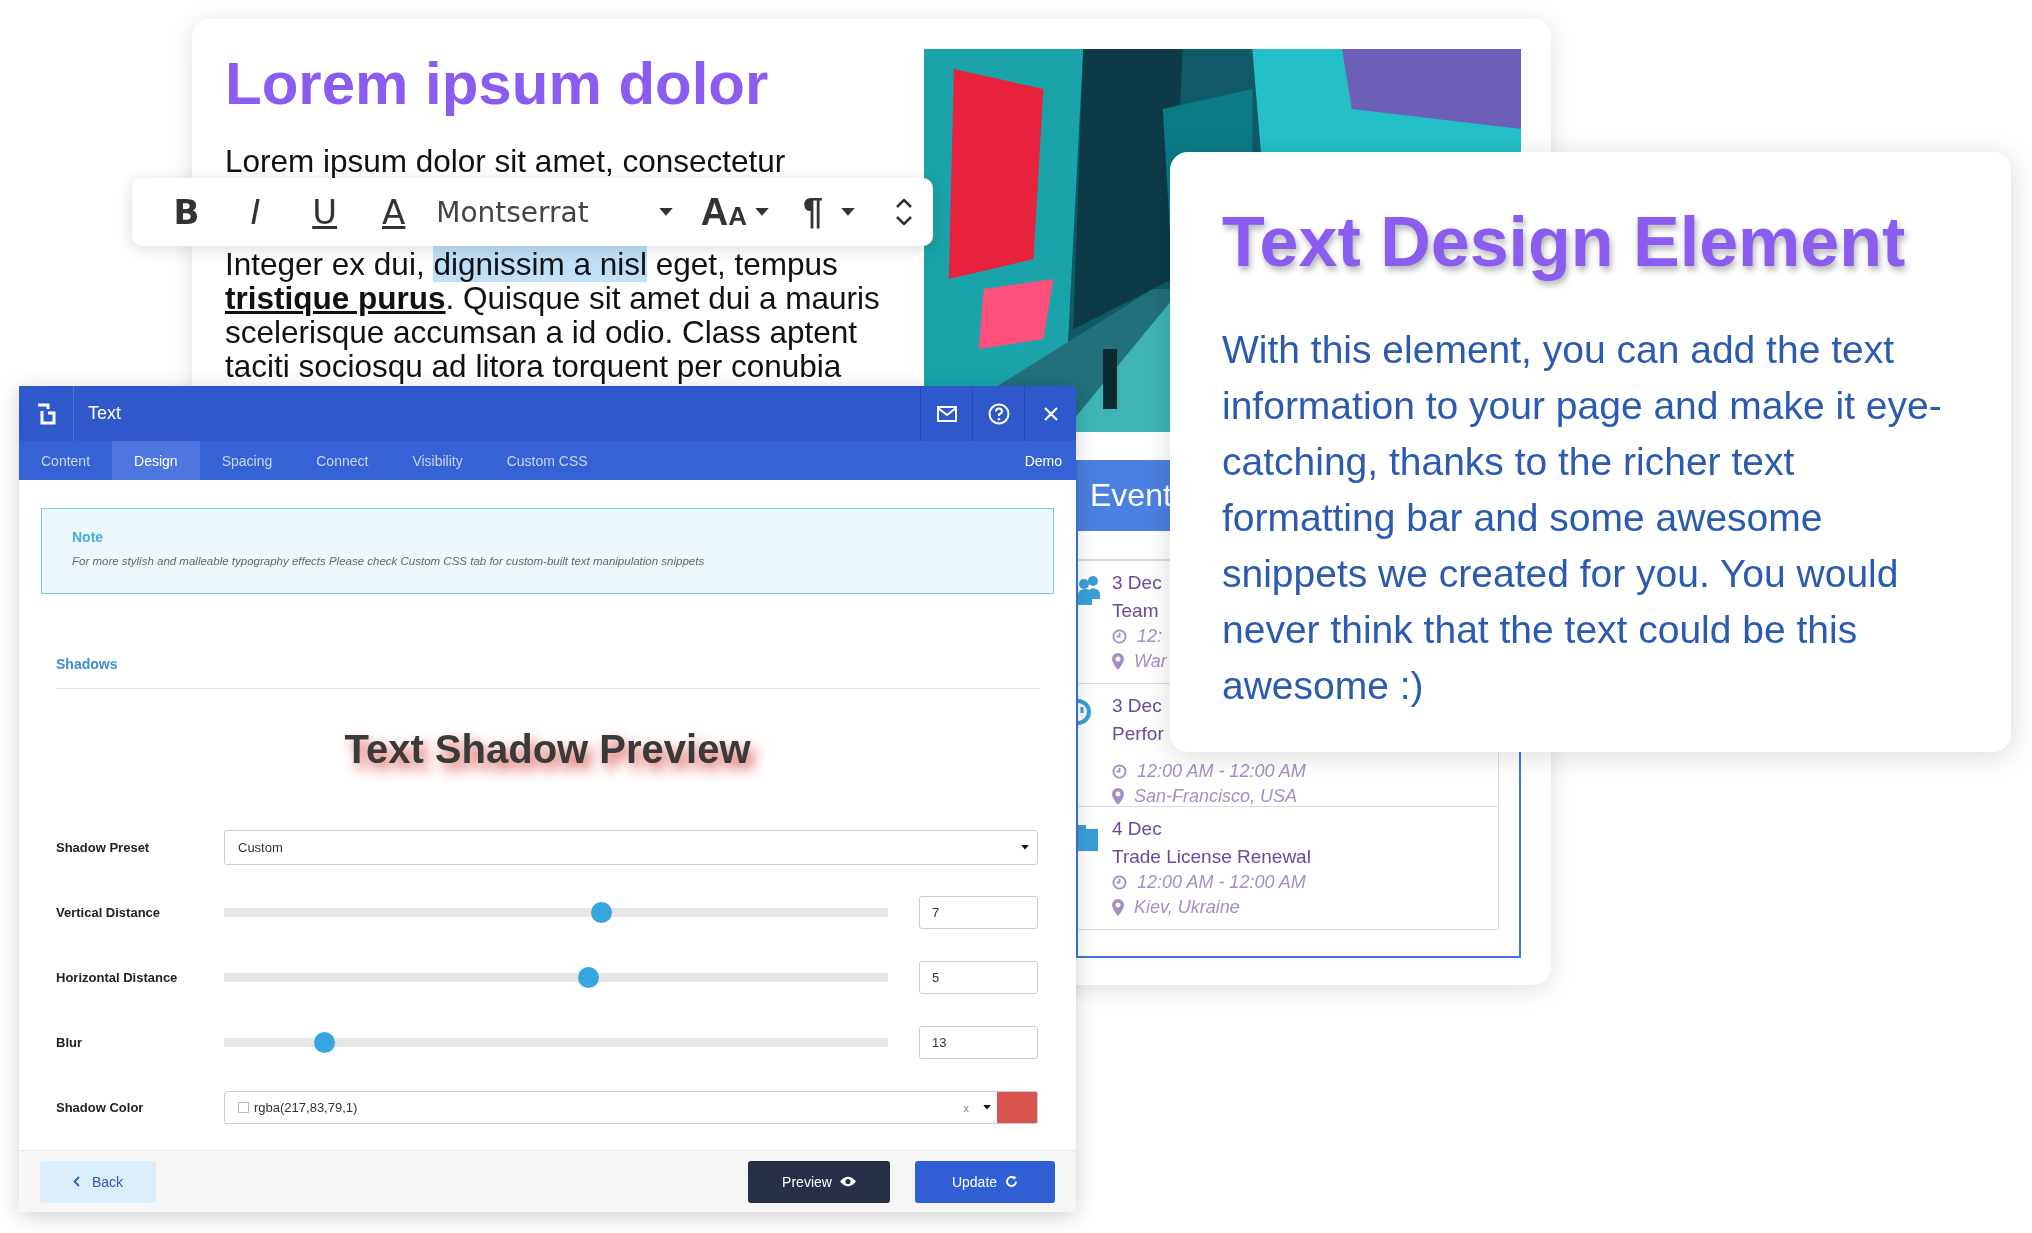 The height and width of the screenshot is (1233, 2032). Describe the element at coordinates (631, 847) in the screenshot. I see `preset-dropdown: Custom` at that location.